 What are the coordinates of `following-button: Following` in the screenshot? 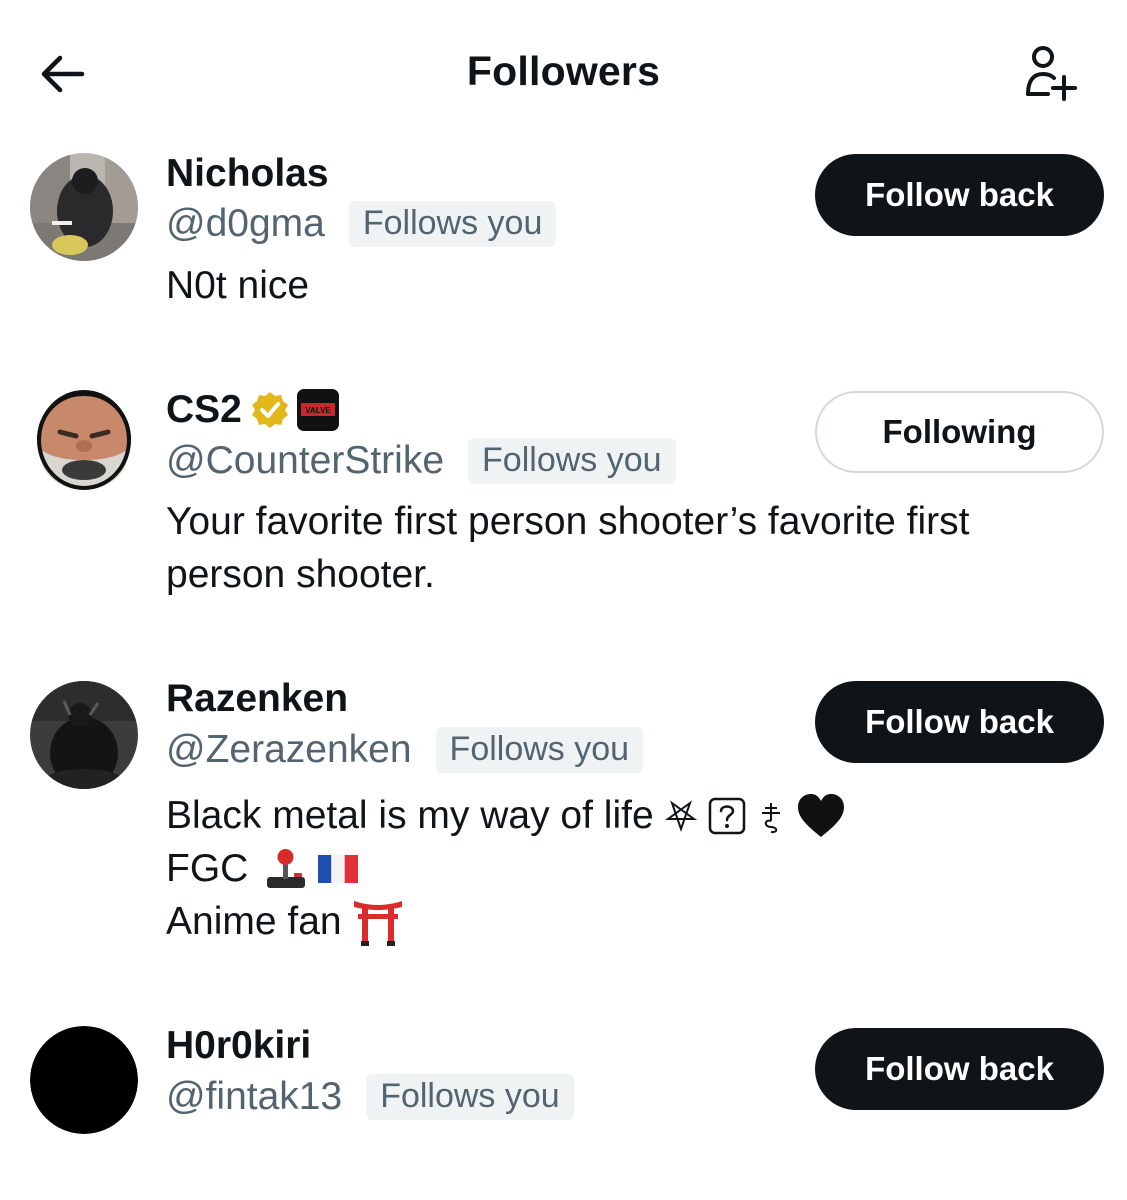 It's located at (959, 432).